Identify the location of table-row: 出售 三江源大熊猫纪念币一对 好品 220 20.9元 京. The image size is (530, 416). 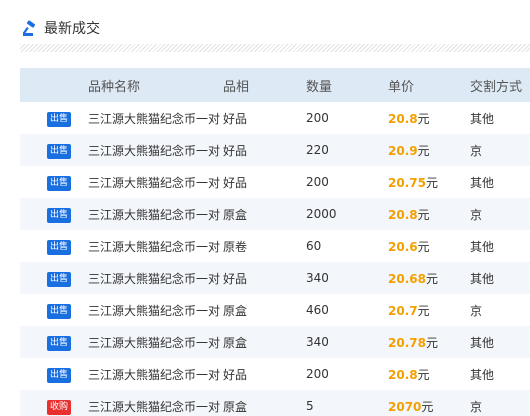
(275, 150).